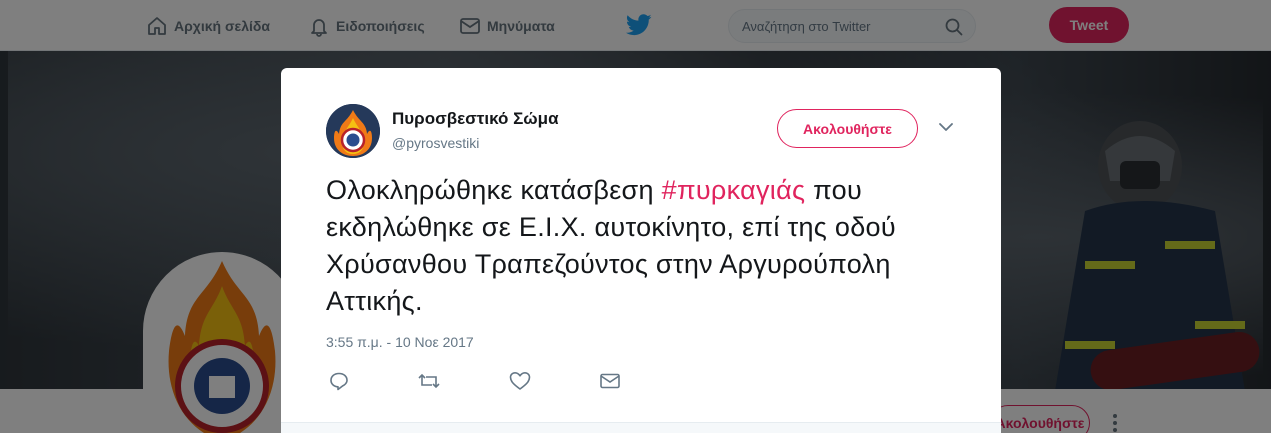 The width and height of the screenshot is (1271, 433). I want to click on reply-icon, so click(339, 381).